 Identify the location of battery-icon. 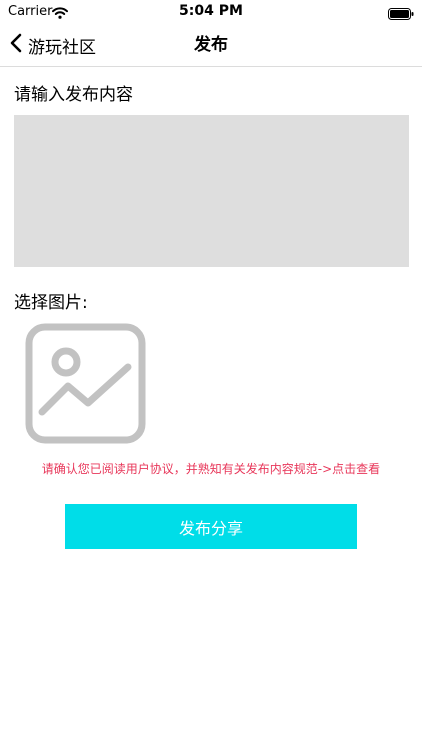
(401, 14).